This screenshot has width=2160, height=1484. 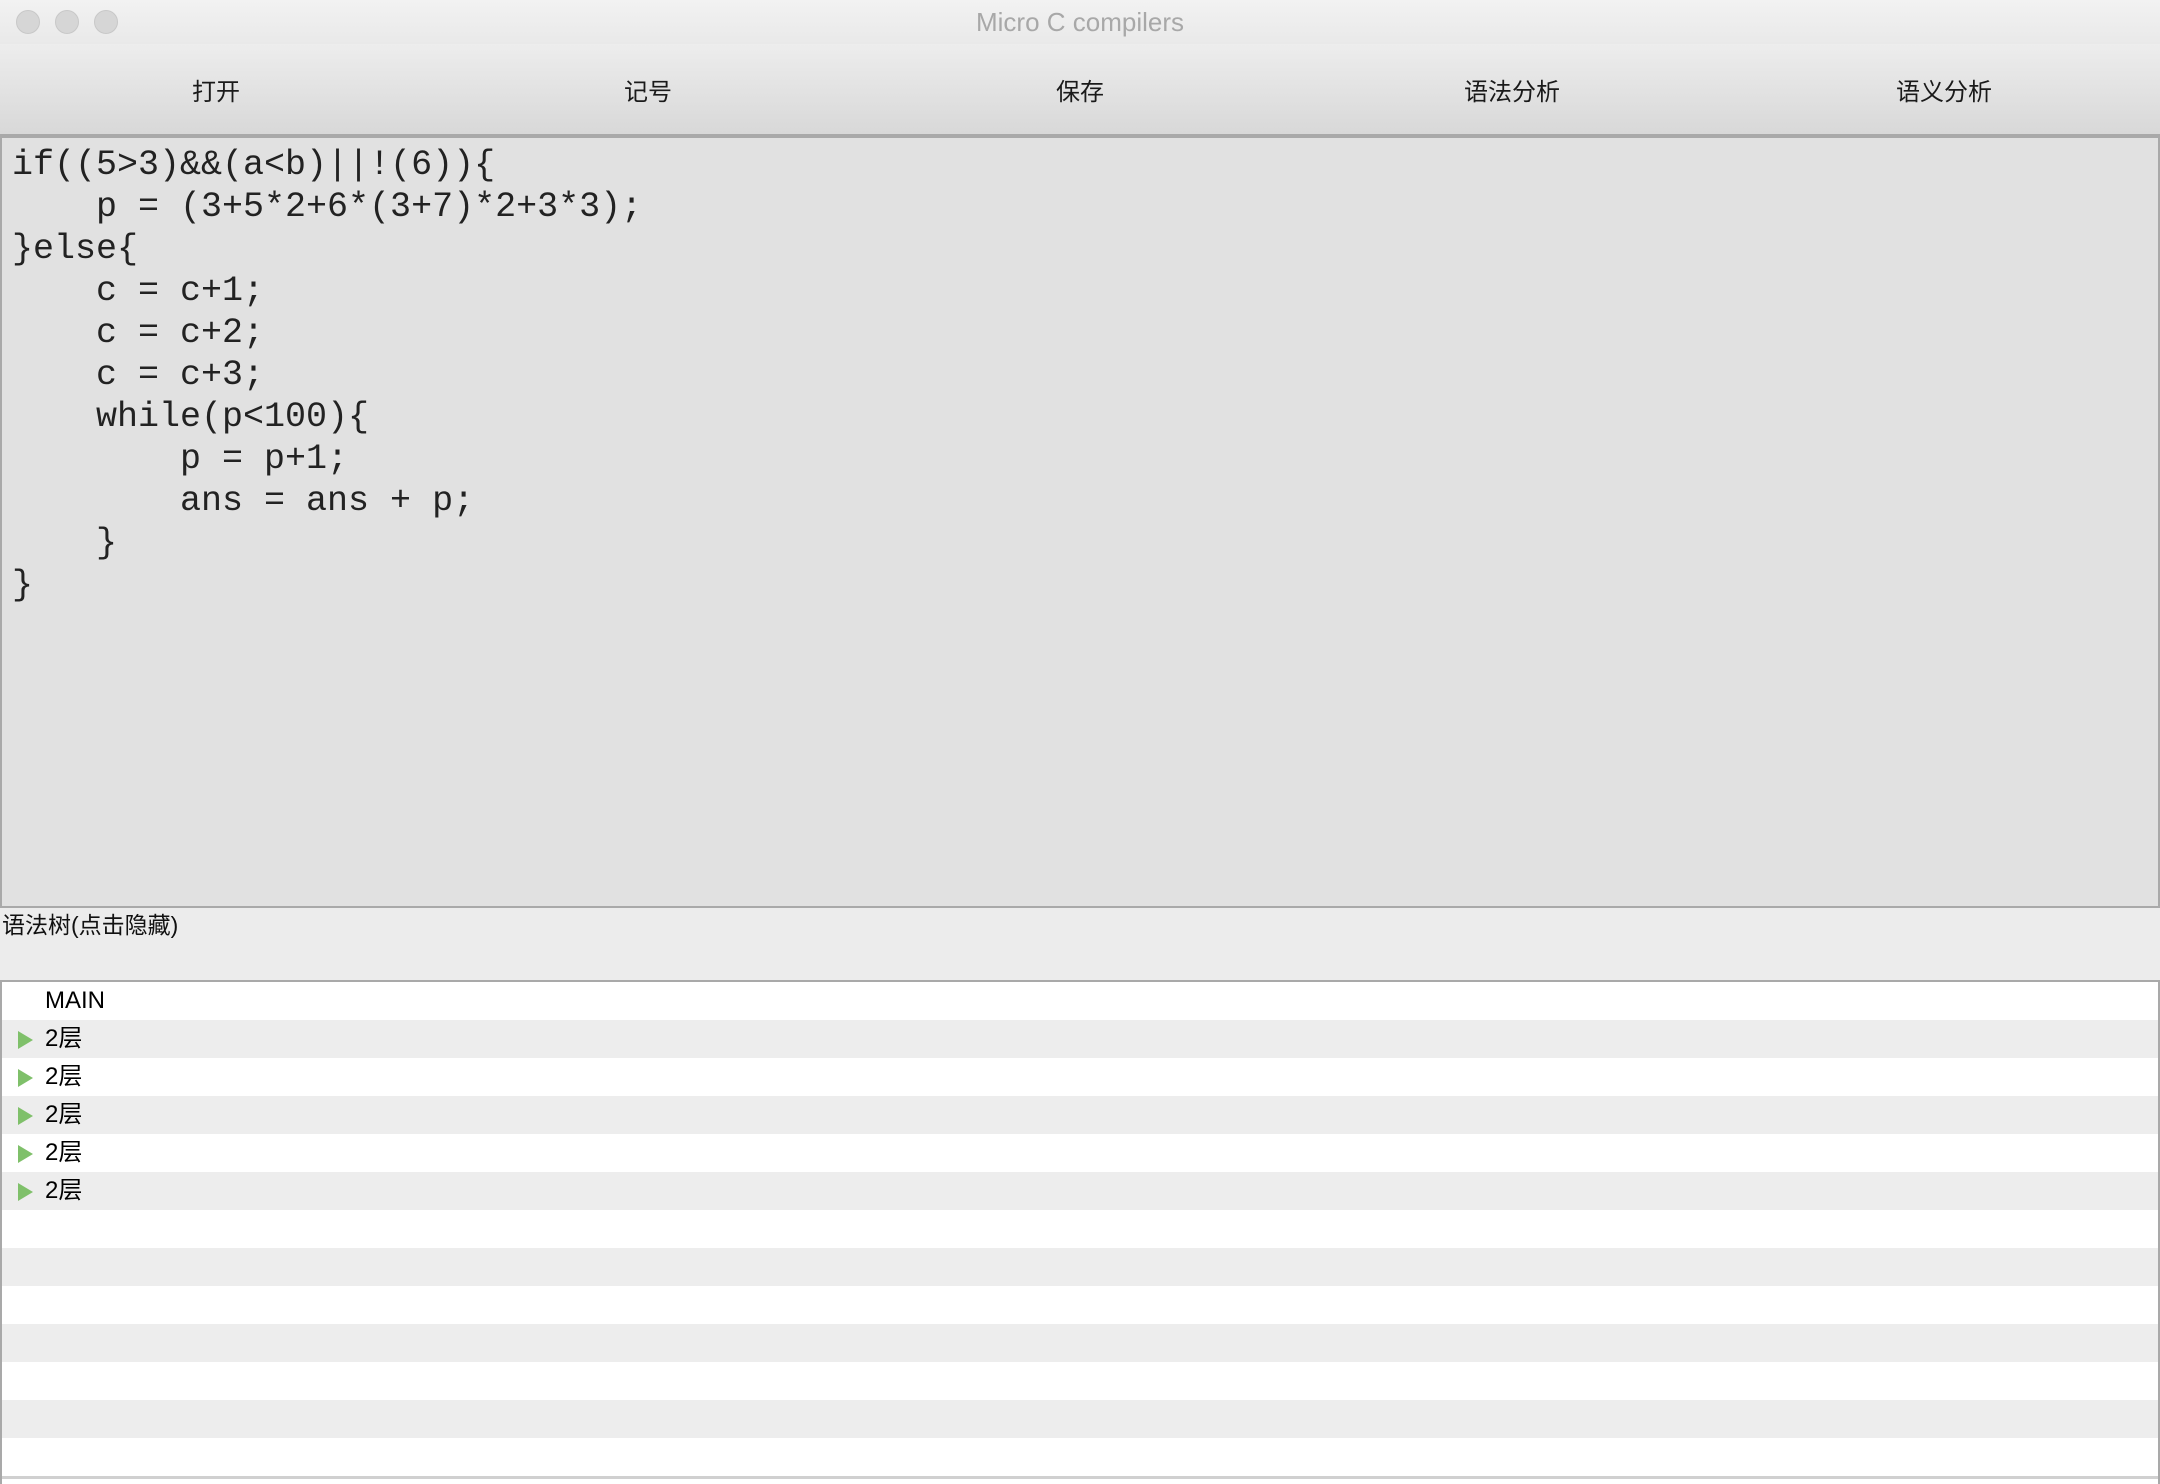 What do you see at coordinates (1512, 89) in the screenshot?
I see `syntax-analysis-button: 语法分析` at bounding box center [1512, 89].